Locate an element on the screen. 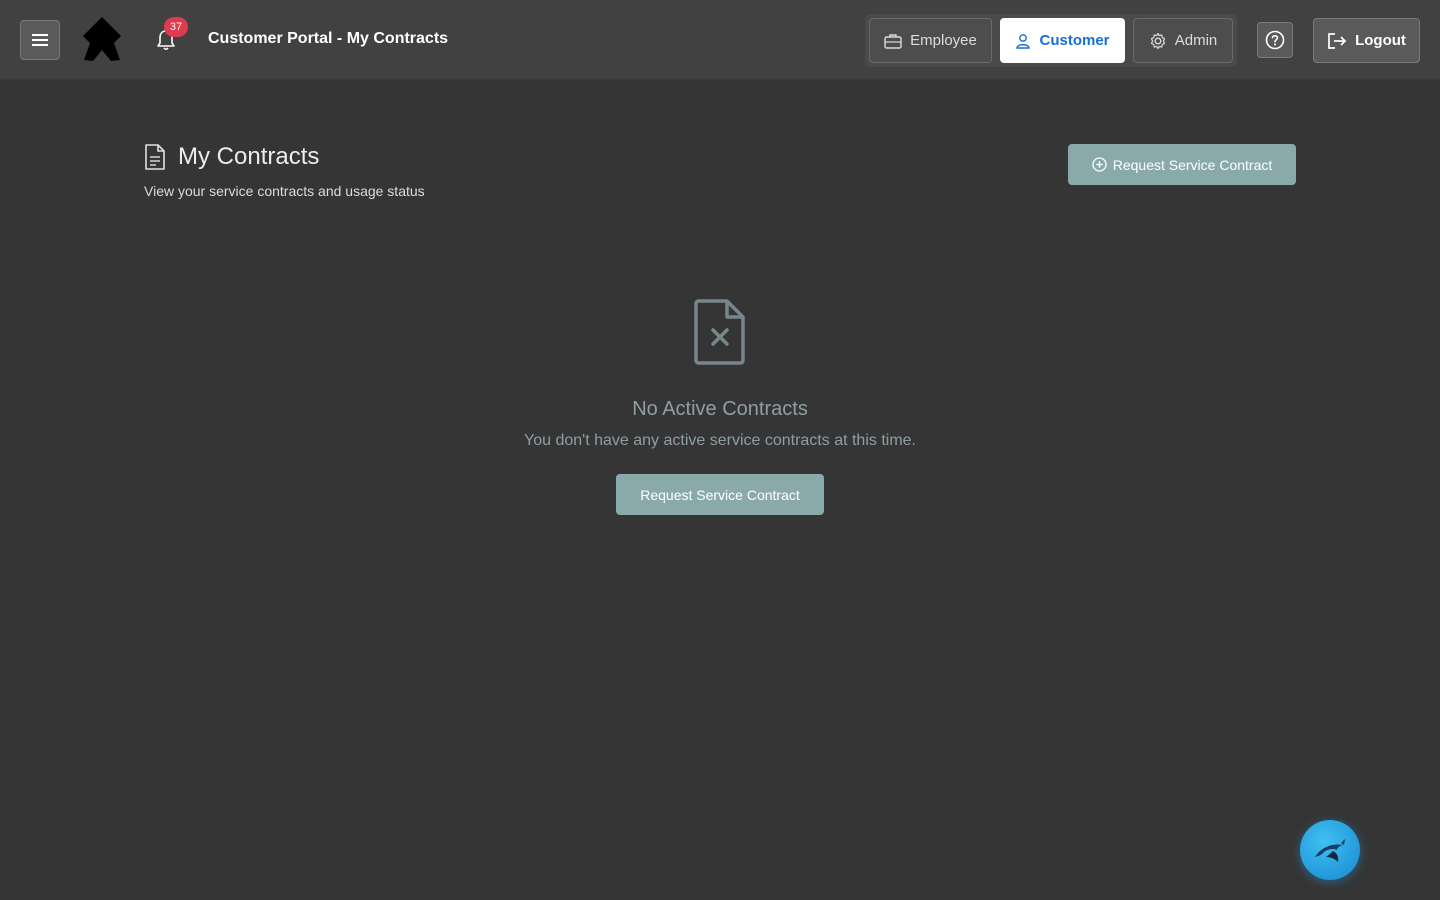  file-x-icon is located at coordinates (719, 332).